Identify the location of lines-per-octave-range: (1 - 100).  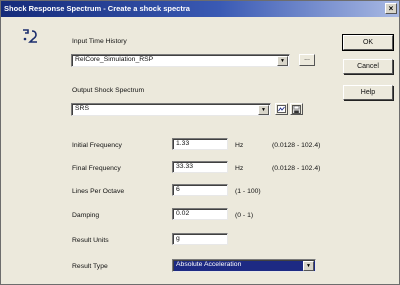
(248, 191).